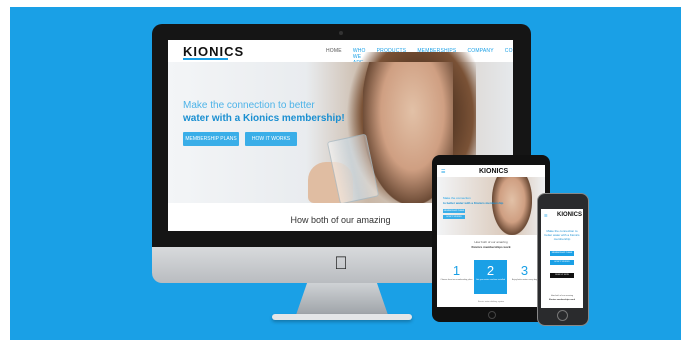  What do you see at coordinates (512, 206) in the screenshot?
I see `tablet-hero-photo` at bounding box center [512, 206].